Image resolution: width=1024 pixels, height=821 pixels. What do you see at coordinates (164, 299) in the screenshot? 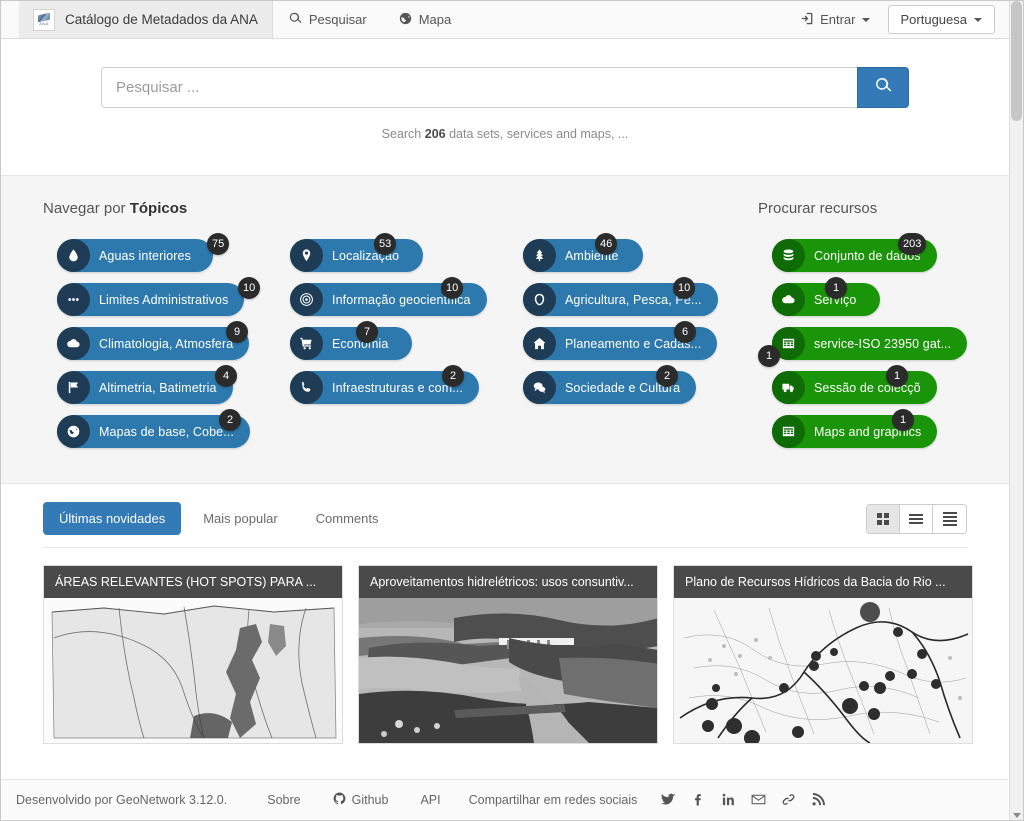
I see `topic-label: Limites Administrativos` at bounding box center [164, 299].